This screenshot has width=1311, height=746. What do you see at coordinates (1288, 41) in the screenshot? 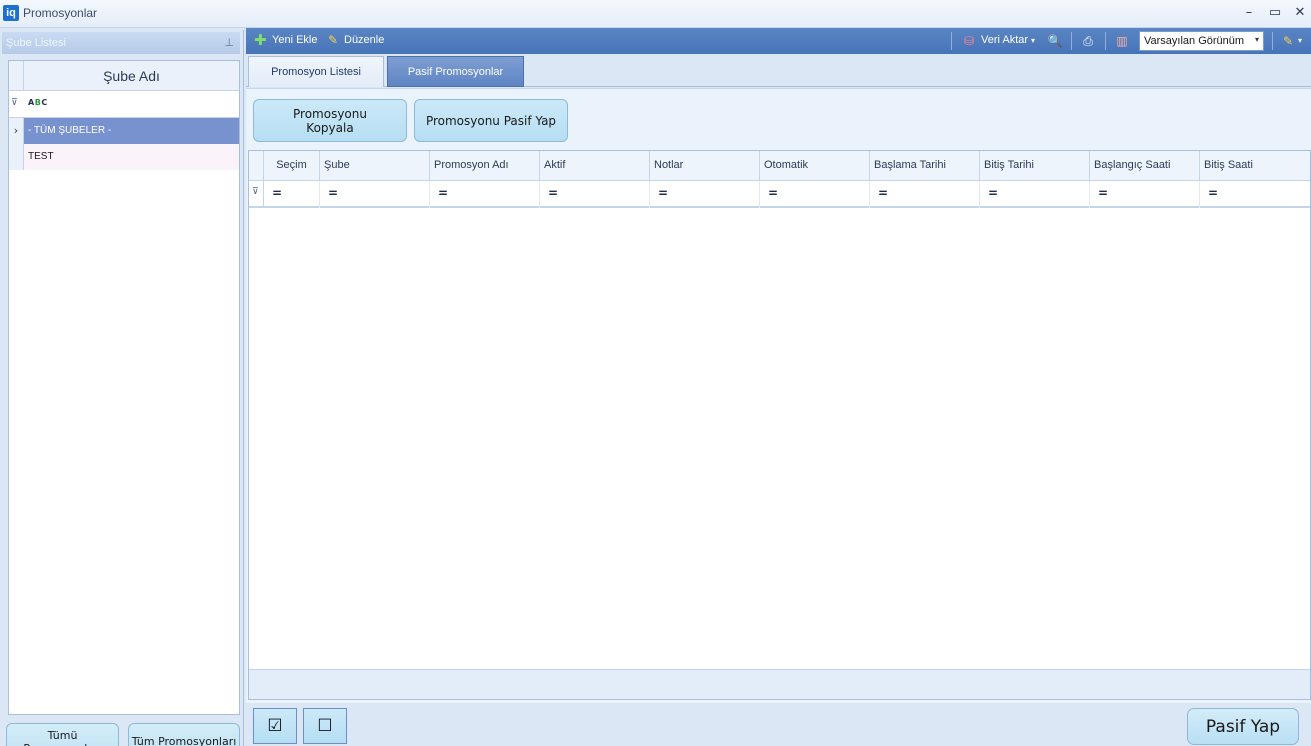
I see `customize-icon: ✎` at bounding box center [1288, 41].